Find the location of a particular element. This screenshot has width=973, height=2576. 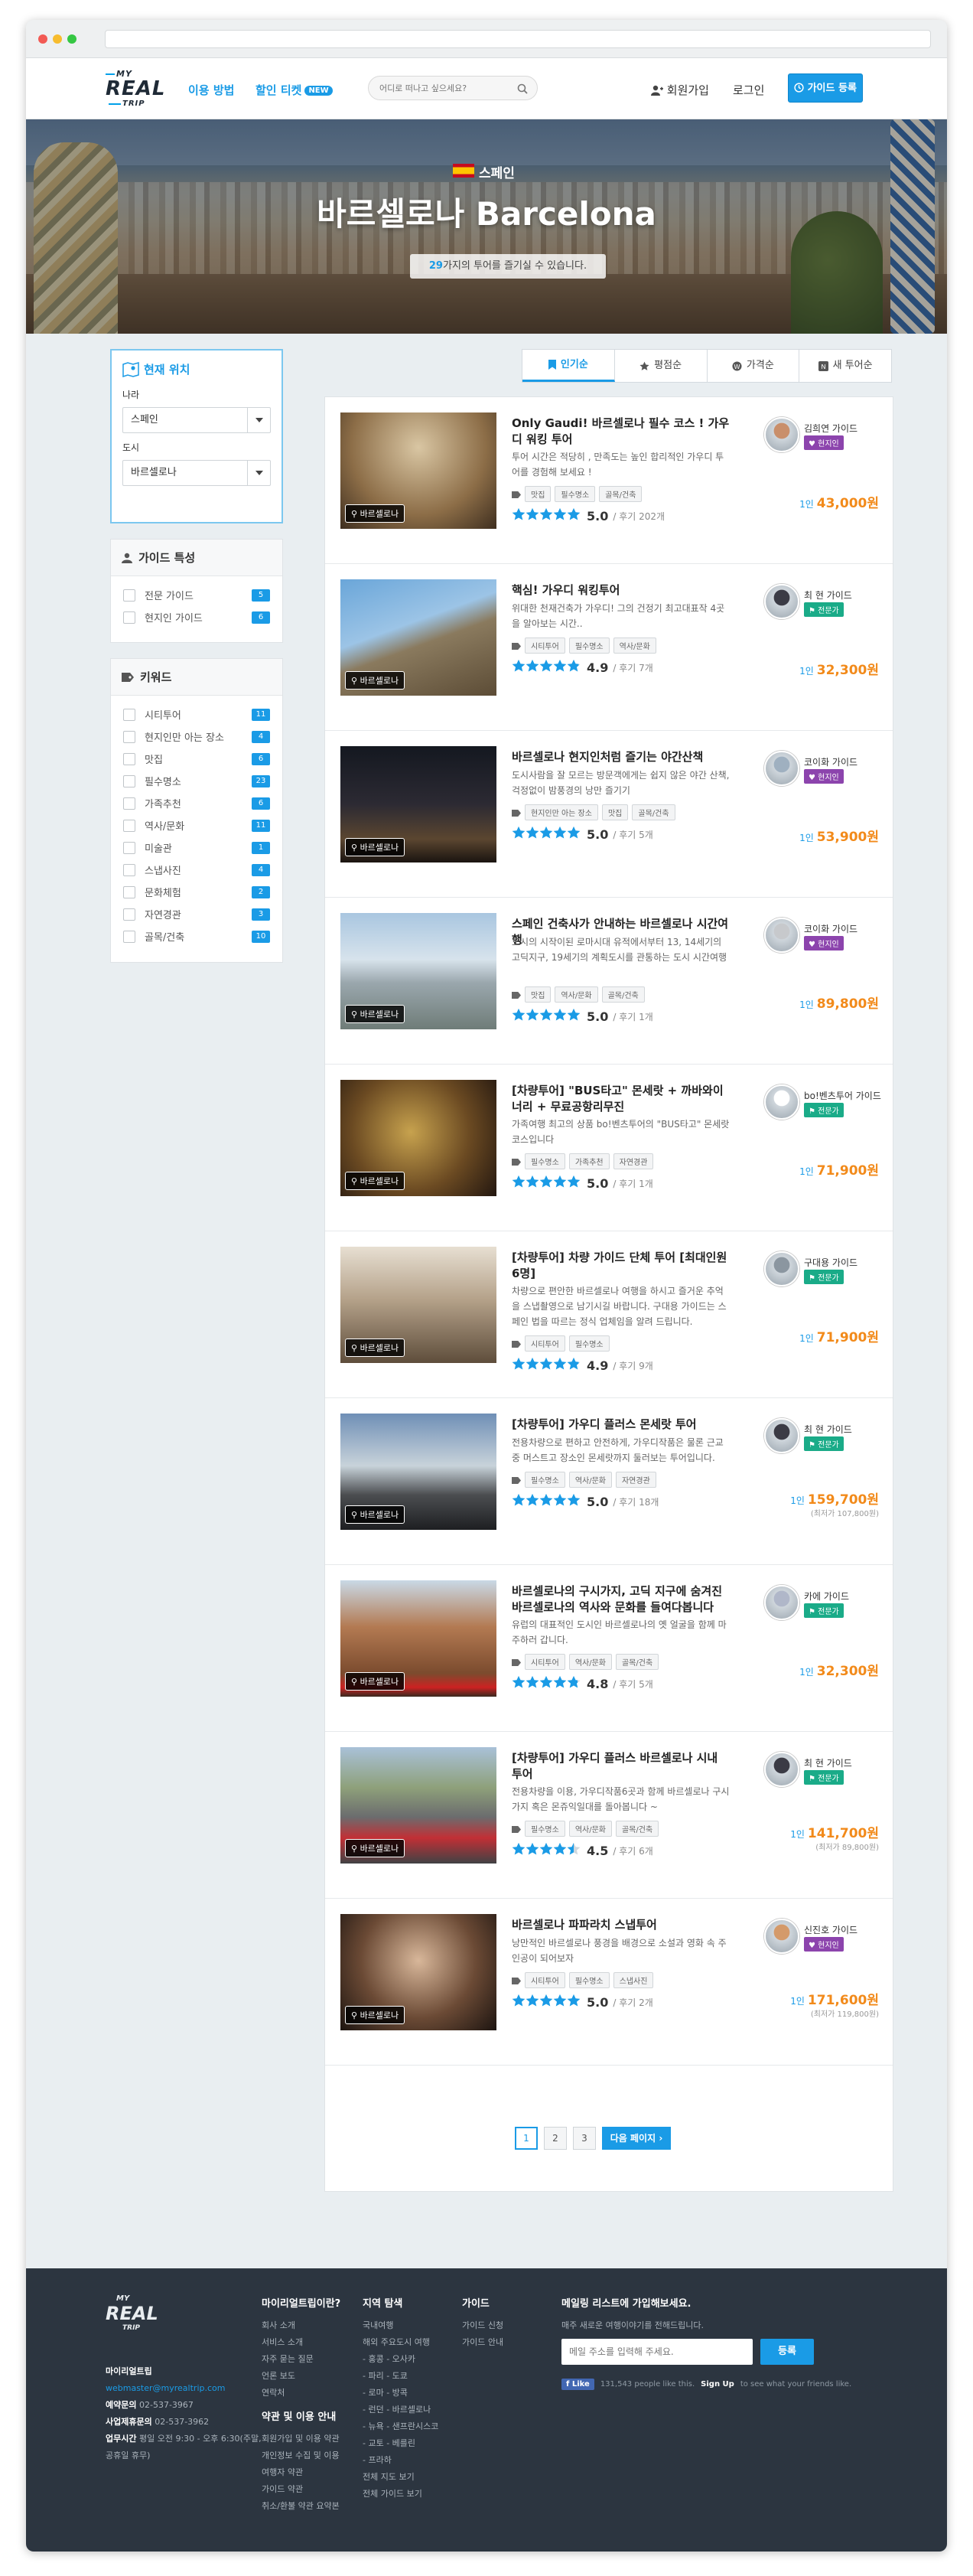

tour-tag: 맛집 is located at coordinates (538, 994).